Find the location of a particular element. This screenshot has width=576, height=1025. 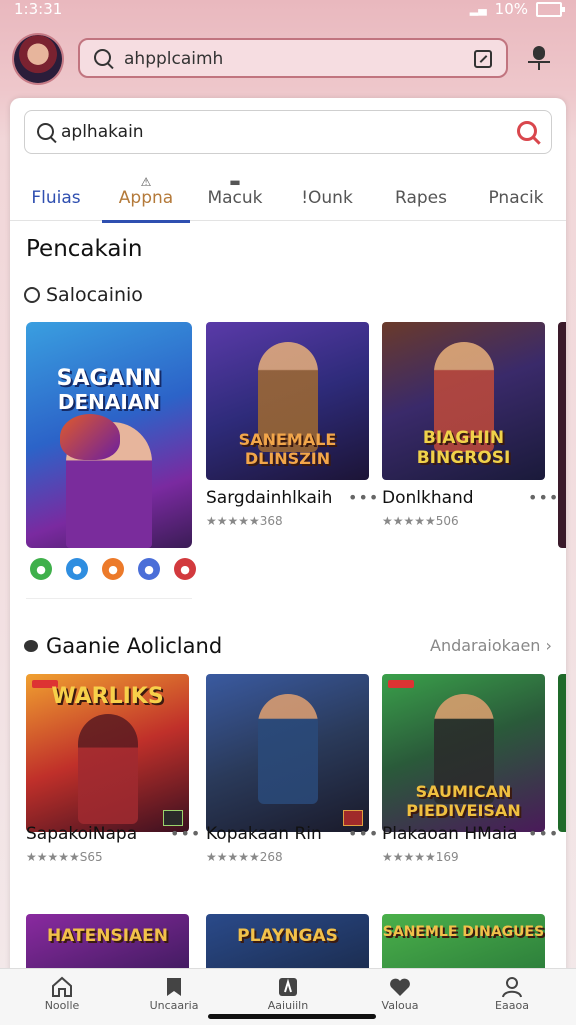

tab-label: Appna is located at coordinates (146, 198).